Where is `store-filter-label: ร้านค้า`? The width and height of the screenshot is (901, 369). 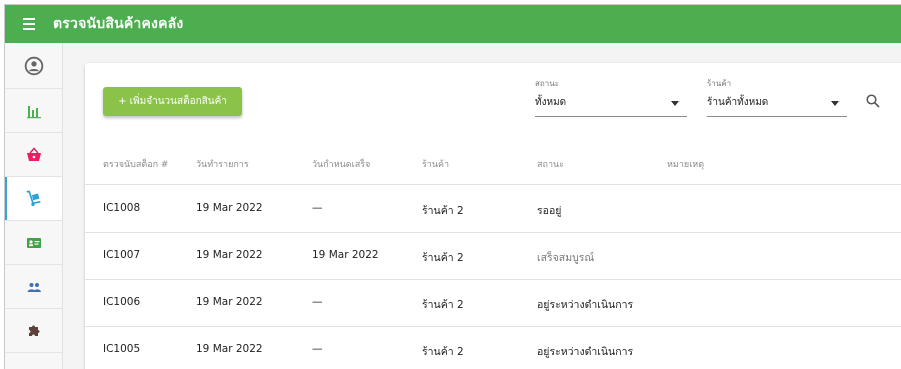 store-filter-label: ร้านค้า is located at coordinates (719, 83).